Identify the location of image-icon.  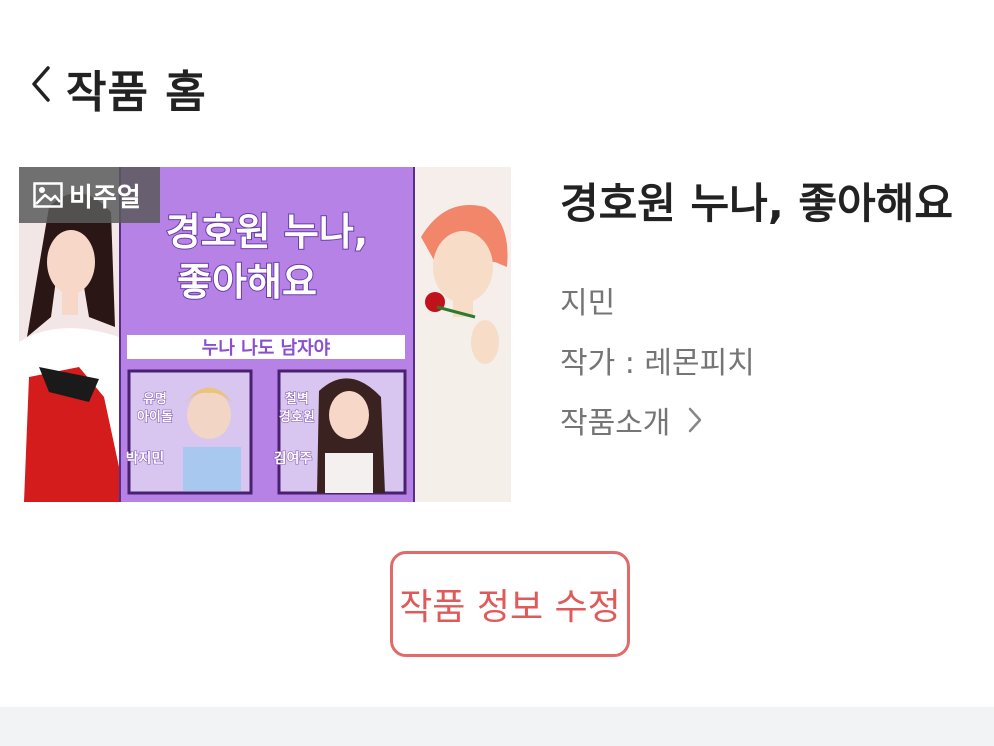
(48, 195).